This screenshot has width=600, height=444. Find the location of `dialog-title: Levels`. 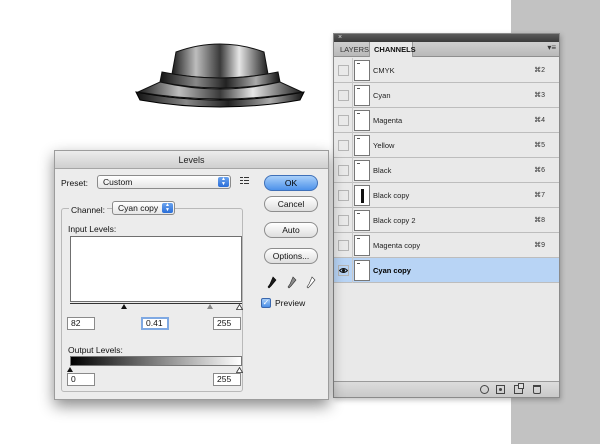

dialog-title: Levels is located at coordinates (191, 160).